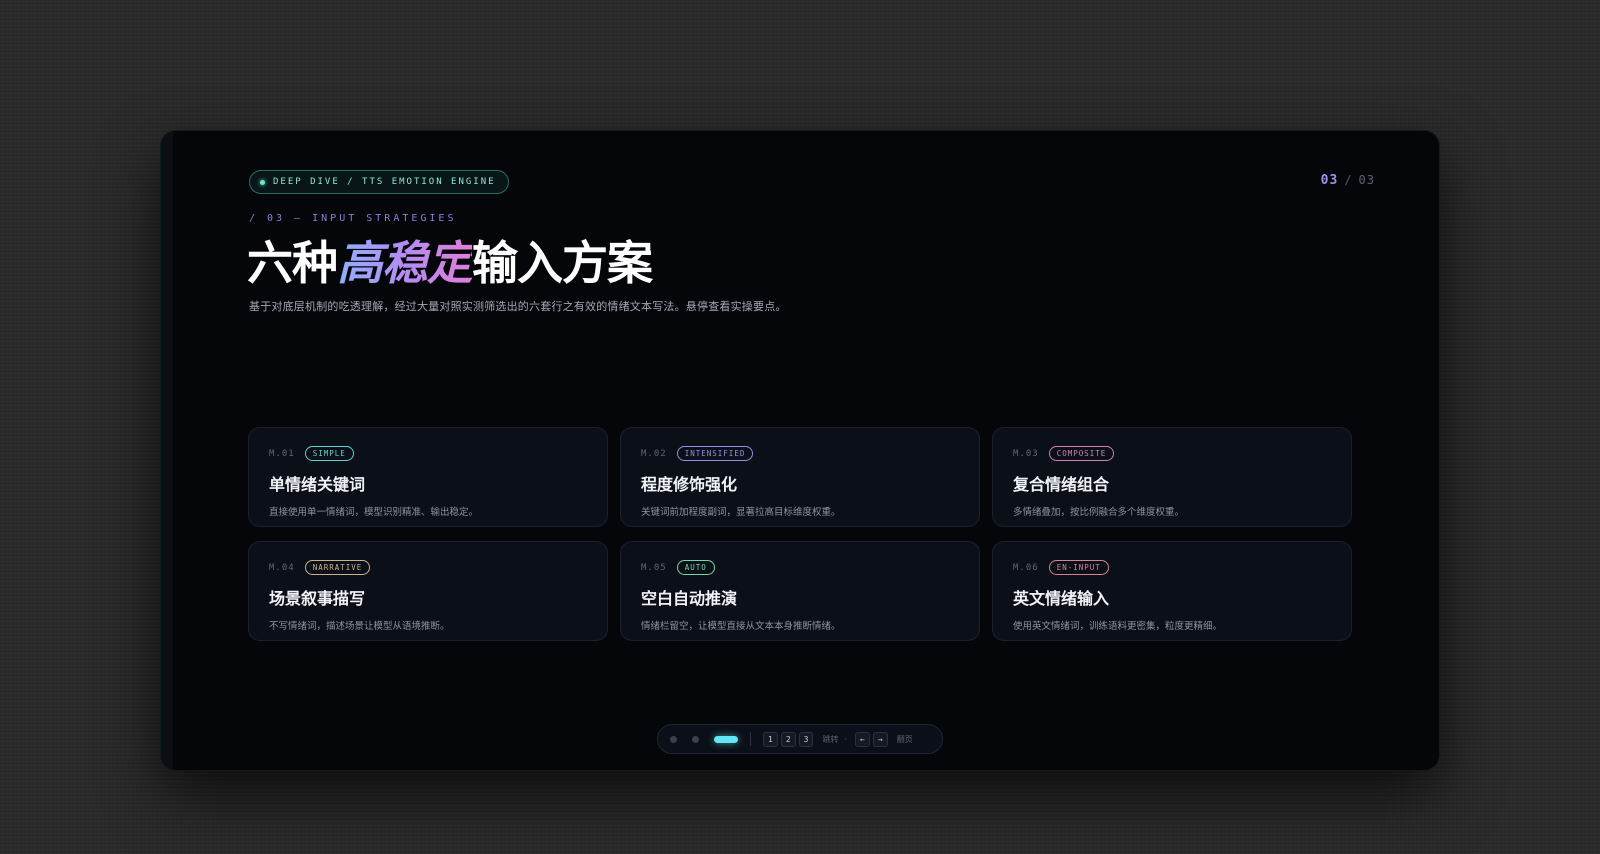 Image resolution: width=1600 pixels, height=854 pixels. What do you see at coordinates (654, 567) in the screenshot?
I see `card-number: M.05` at bounding box center [654, 567].